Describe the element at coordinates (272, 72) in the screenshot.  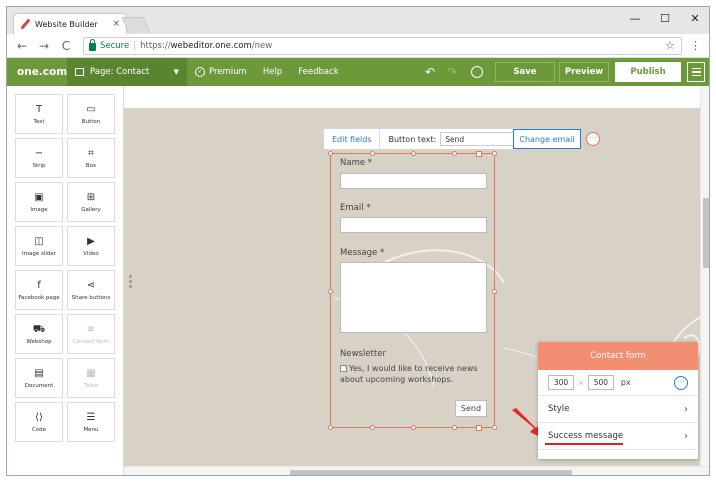
I see `help-link: Help` at that location.